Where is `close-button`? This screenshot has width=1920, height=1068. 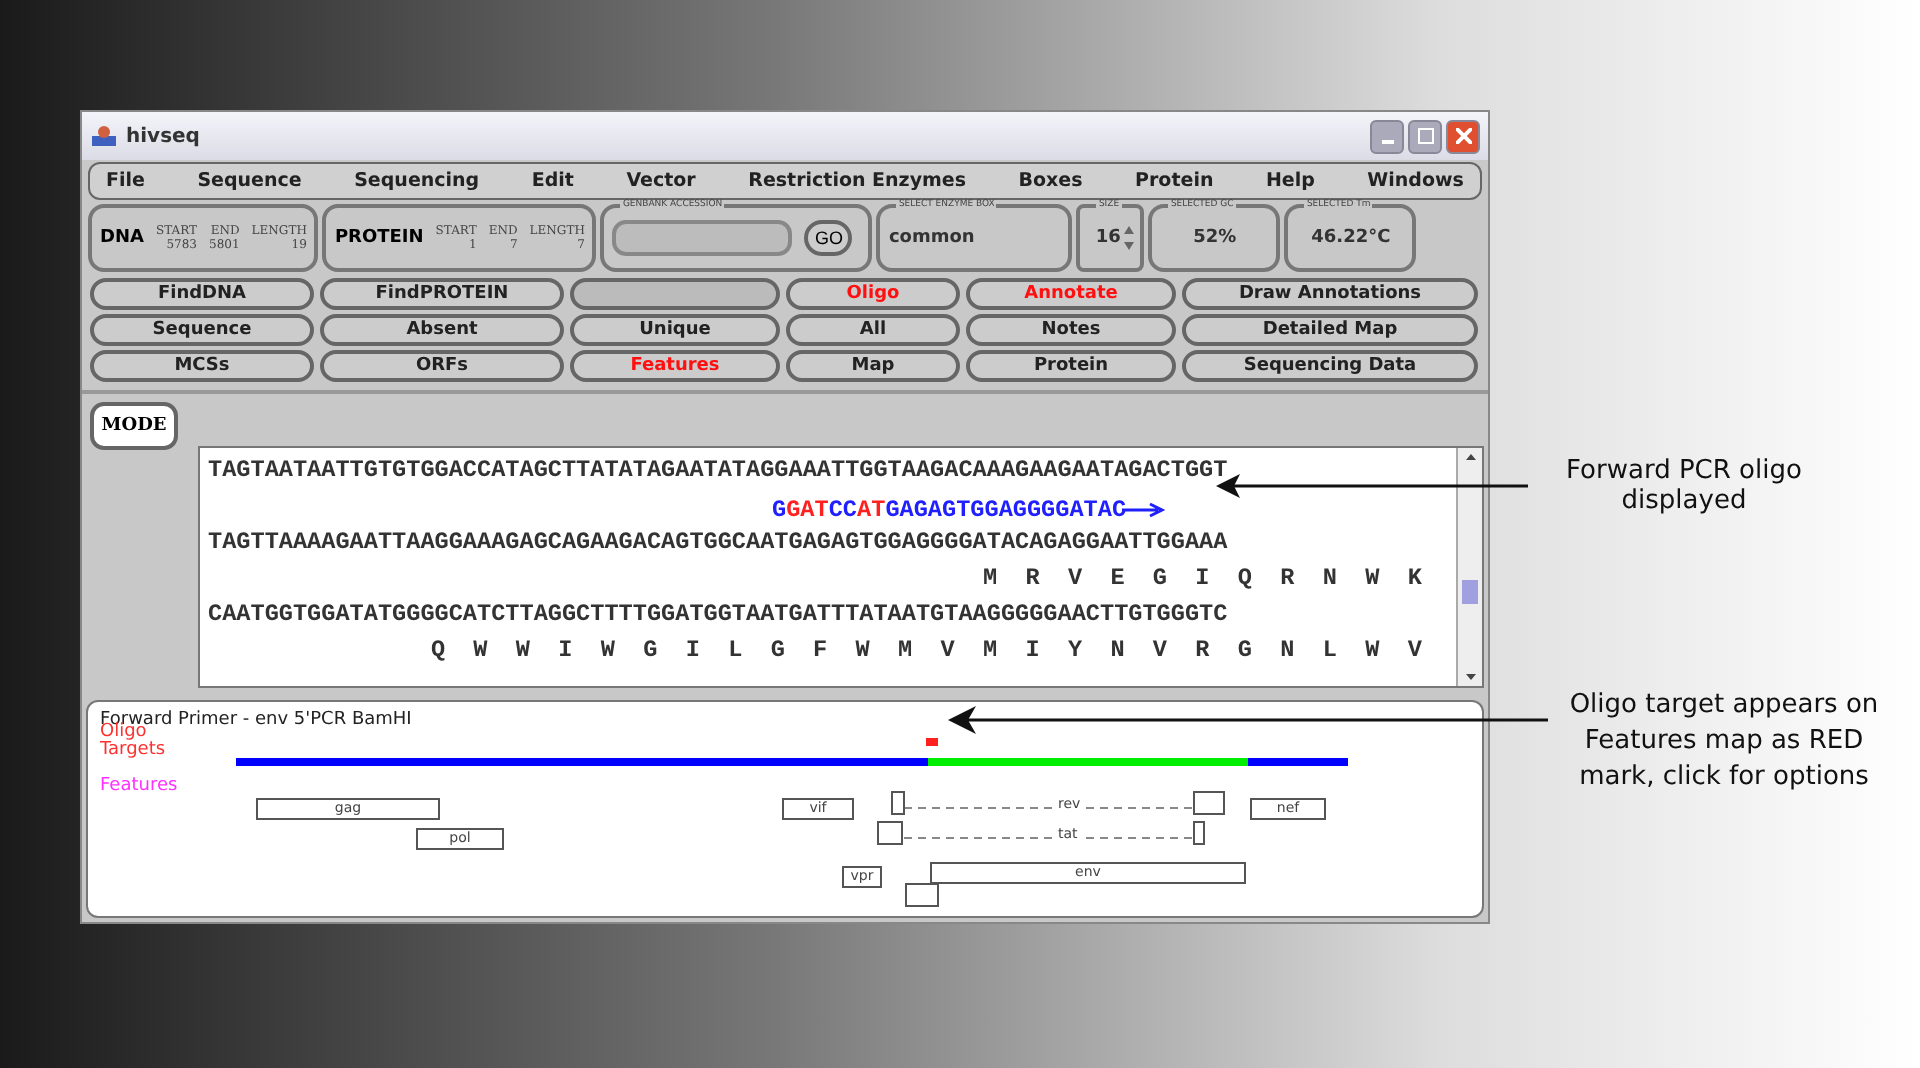
close-button is located at coordinates (1463, 136).